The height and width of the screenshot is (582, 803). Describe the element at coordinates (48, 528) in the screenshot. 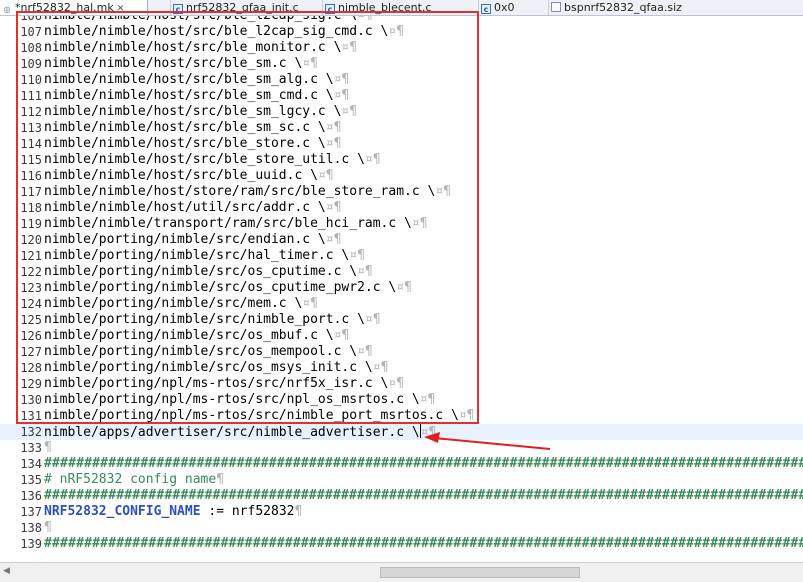

I see `code-text: ¶` at that location.